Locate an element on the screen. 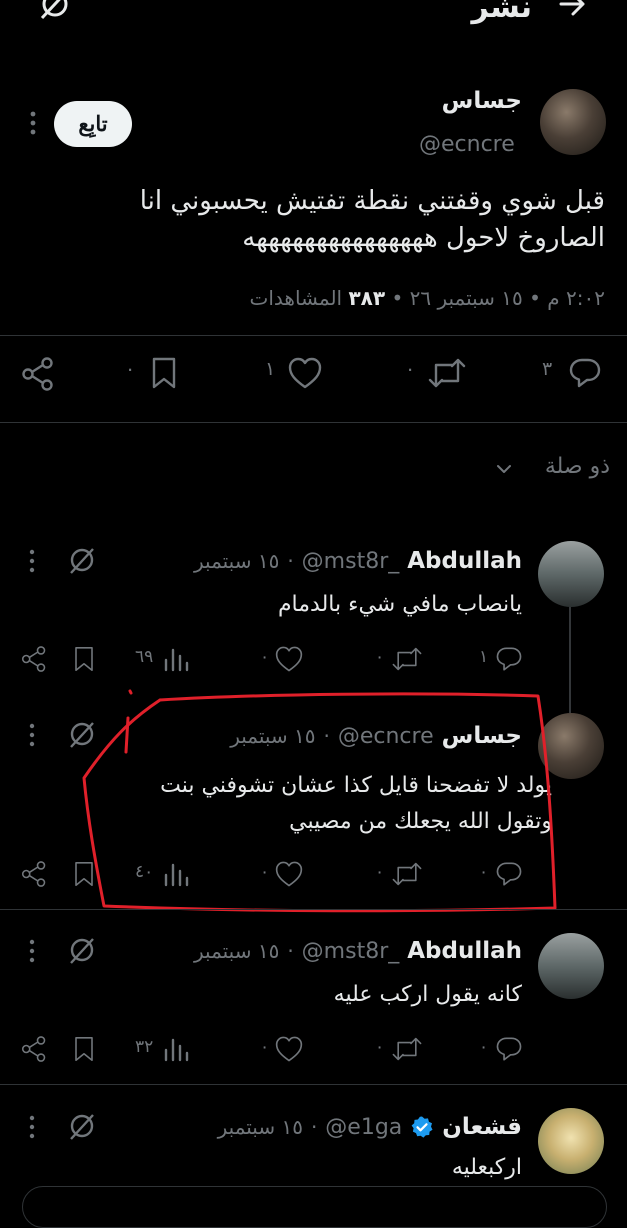 This screenshot has width=627, height=1228. follow-button: تابِع is located at coordinates (93, 124).